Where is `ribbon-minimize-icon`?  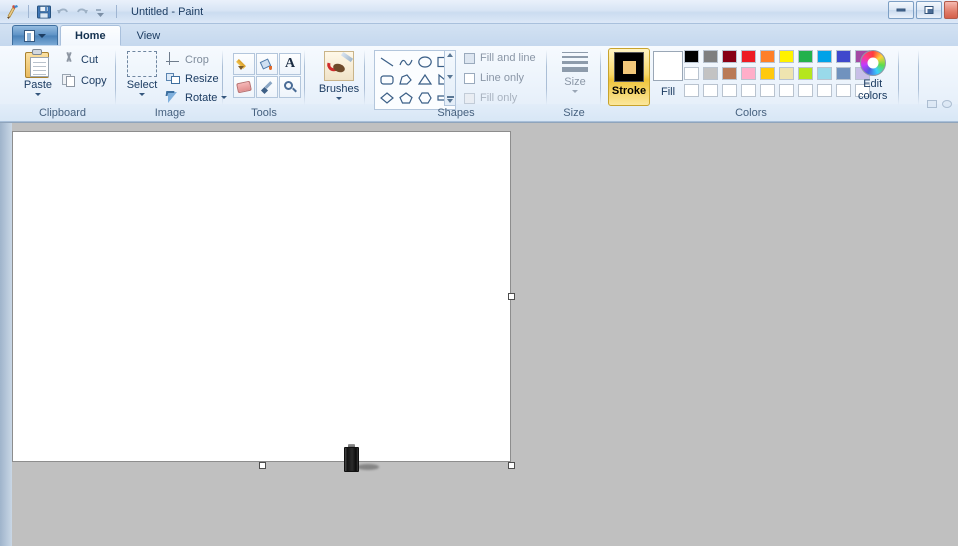 ribbon-minimize-icon is located at coordinates (932, 104).